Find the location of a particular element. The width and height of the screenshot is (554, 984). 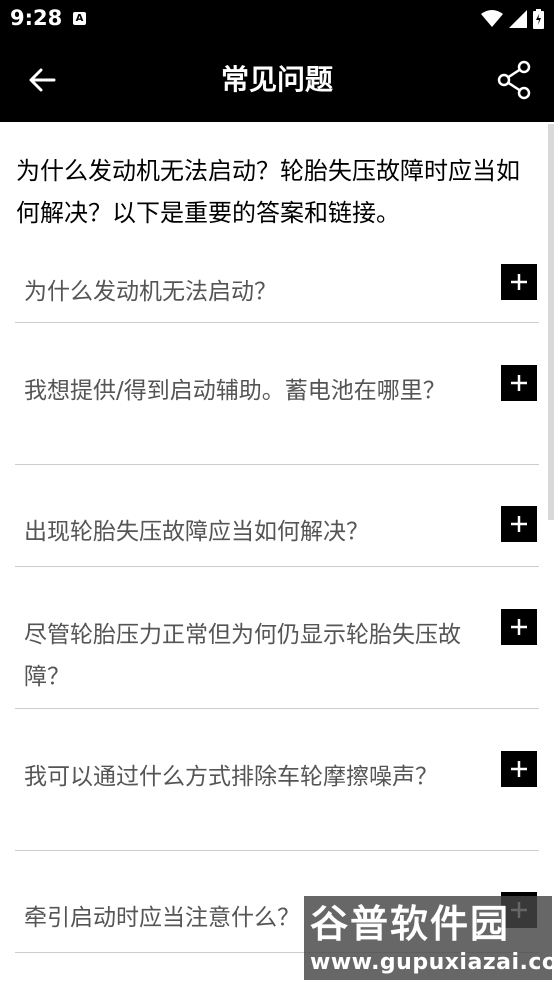

share-icon is located at coordinates (514, 80).